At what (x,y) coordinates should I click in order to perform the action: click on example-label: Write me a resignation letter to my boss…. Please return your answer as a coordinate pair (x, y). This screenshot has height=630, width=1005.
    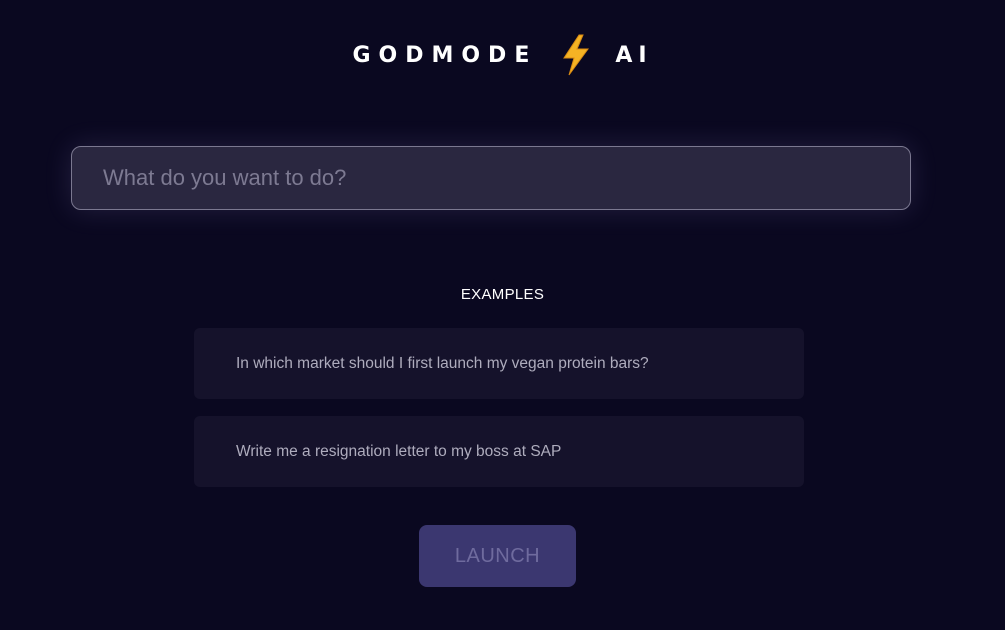
    Looking at the image, I should click on (399, 451).